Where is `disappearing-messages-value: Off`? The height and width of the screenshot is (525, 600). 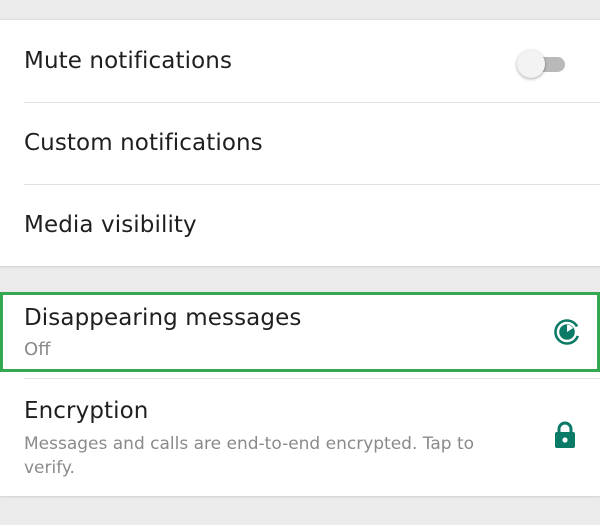
disappearing-messages-value: Off is located at coordinates (37, 349).